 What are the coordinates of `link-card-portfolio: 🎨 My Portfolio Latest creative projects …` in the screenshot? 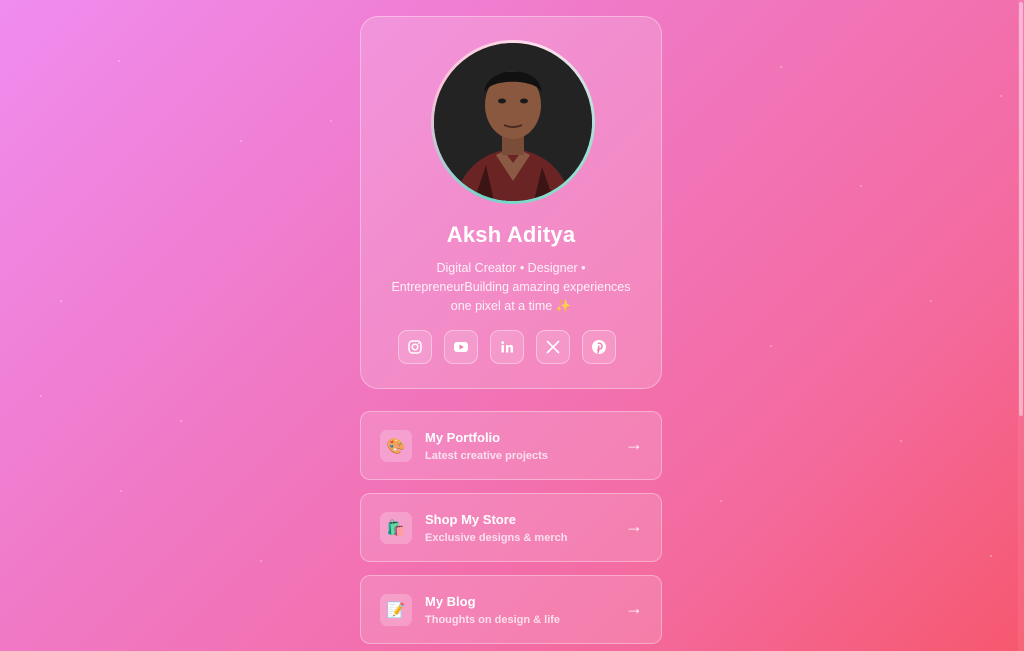 It's located at (511, 445).